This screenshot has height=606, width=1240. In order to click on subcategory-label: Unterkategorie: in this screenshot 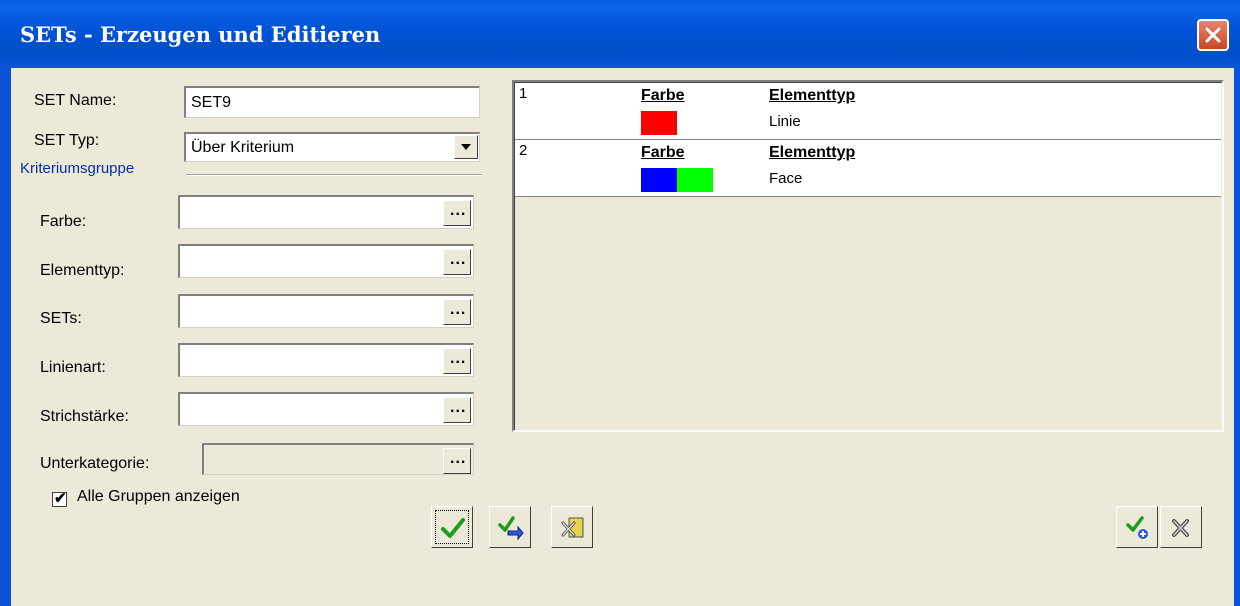, I will do `click(95, 463)`.